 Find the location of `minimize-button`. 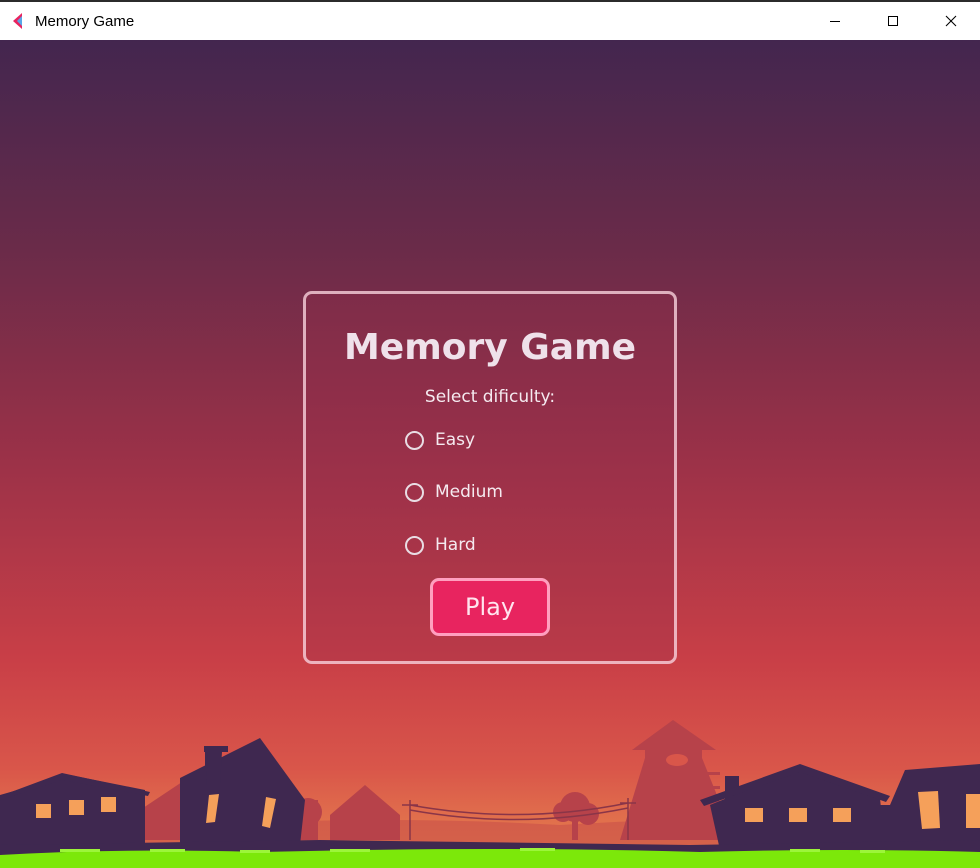

minimize-button is located at coordinates (835, 21).